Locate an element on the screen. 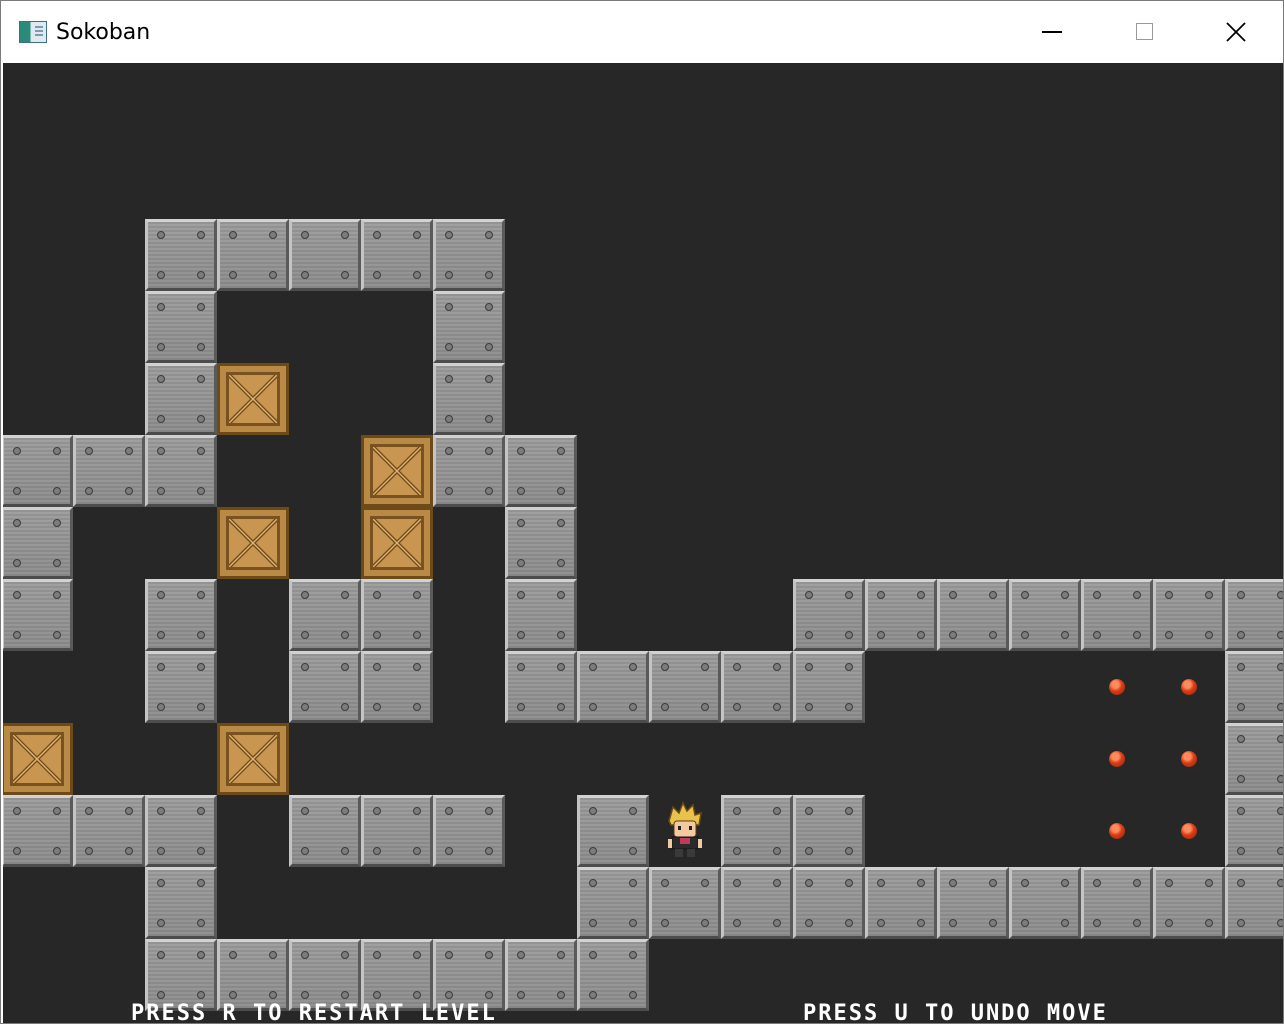  close-button is located at coordinates (1236, 31).